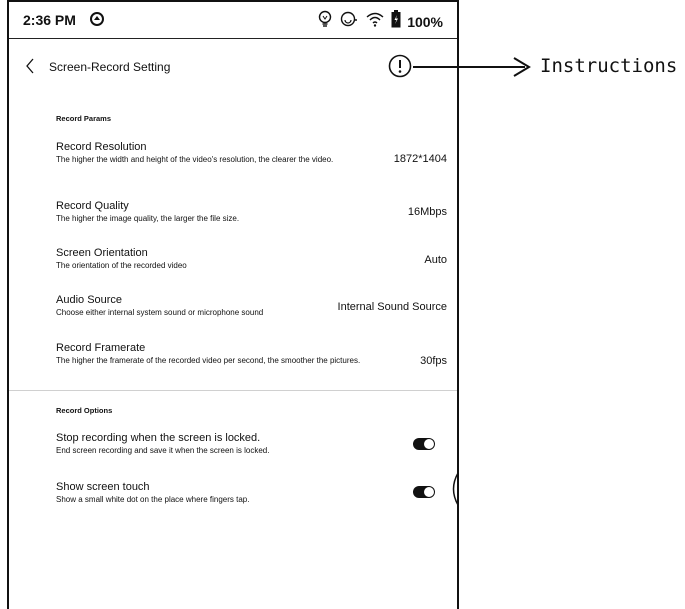 Image resolution: width=685 pixels, height=609 pixels. What do you see at coordinates (469, 67) in the screenshot?
I see `annotation-line` at bounding box center [469, 67].